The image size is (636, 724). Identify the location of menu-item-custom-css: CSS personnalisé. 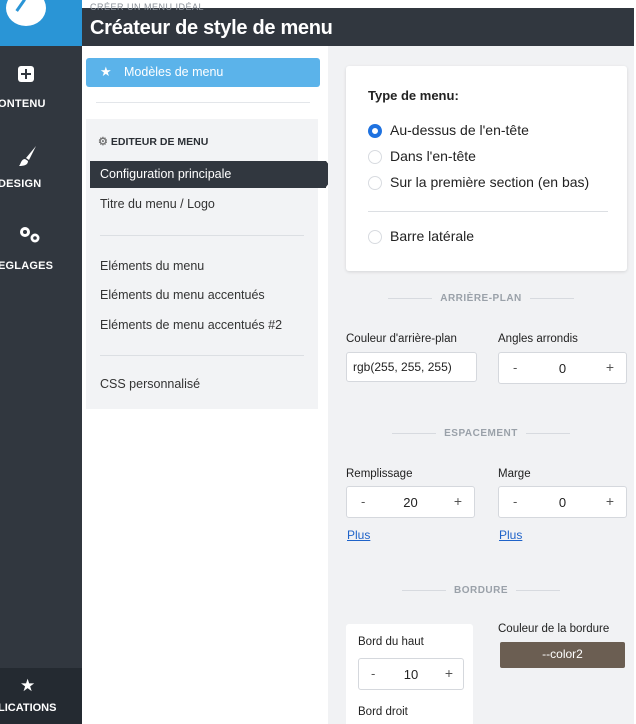
(150, 384).